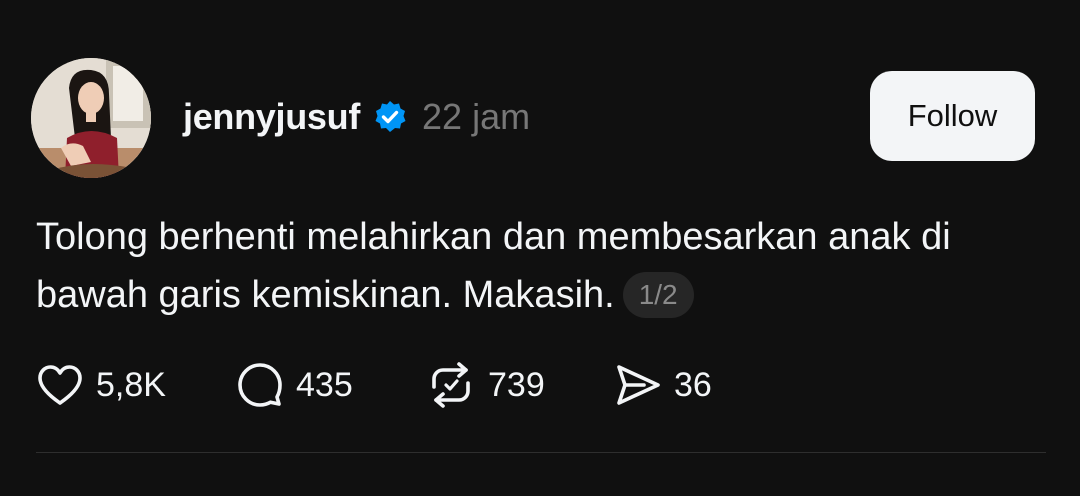 The image size is (1080, 496). I want to click on repost-icon, so click(451, 385).